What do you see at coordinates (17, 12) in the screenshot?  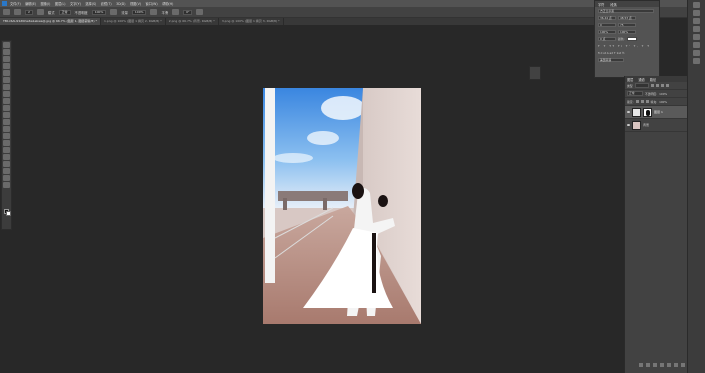 I see `brush-preset-icon` at bounding box center [17, 12].